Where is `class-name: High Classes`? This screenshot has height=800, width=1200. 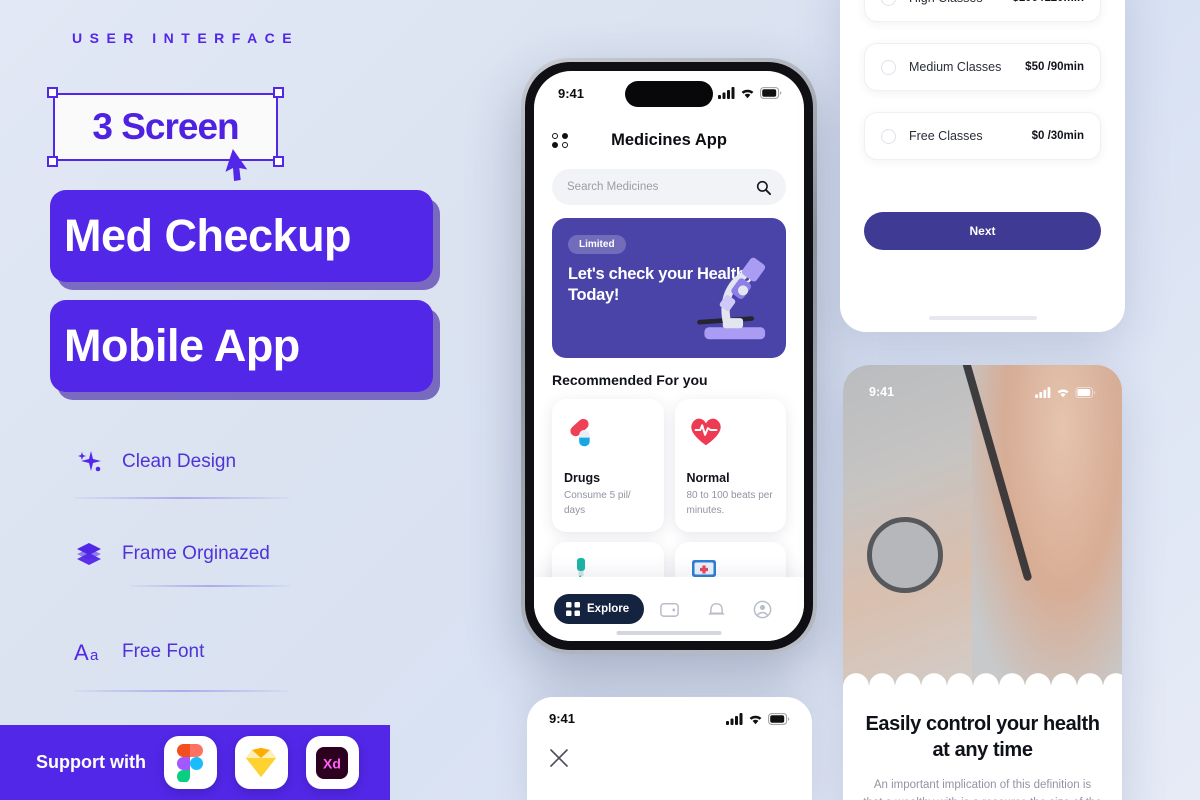 class-name: High Classes is located at coordinates (946, 2).